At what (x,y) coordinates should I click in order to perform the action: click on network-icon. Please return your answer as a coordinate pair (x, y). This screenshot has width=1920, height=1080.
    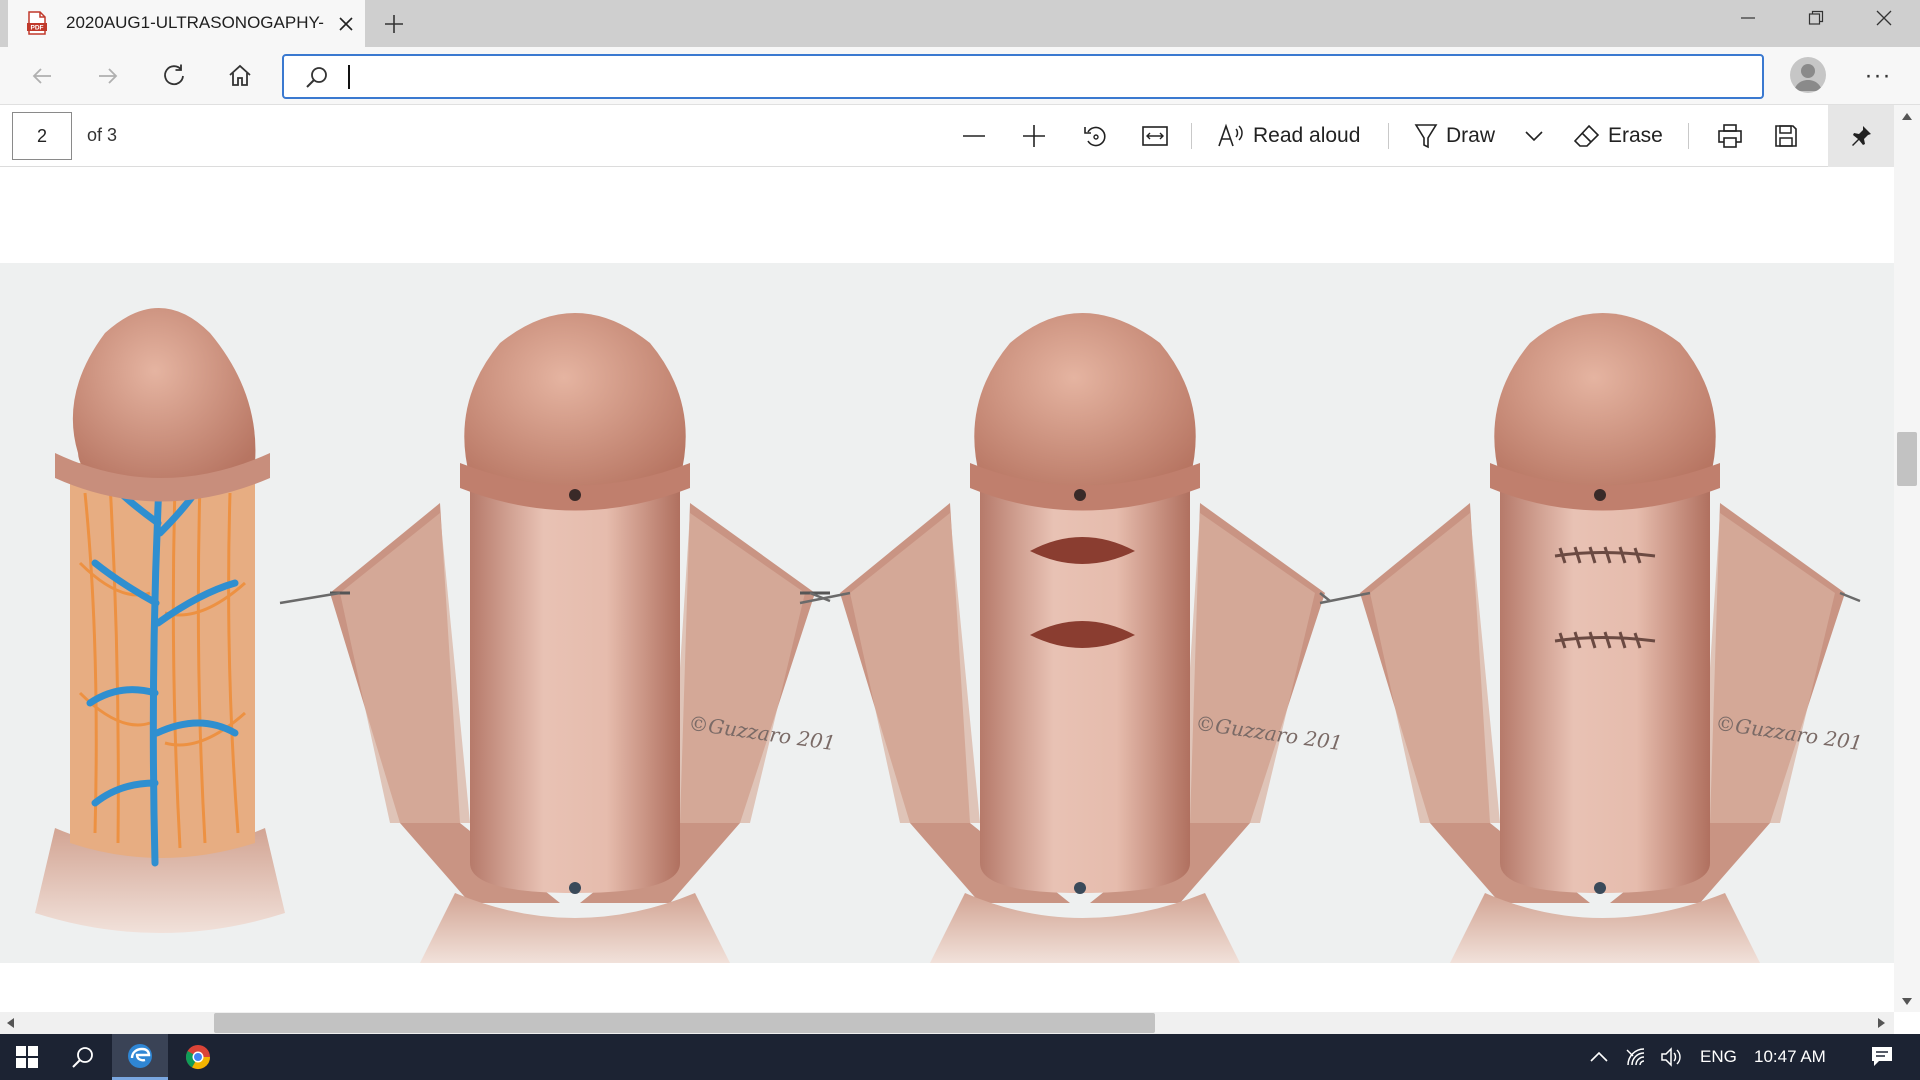
    Looking at the image, I should click on (1637, 1057).